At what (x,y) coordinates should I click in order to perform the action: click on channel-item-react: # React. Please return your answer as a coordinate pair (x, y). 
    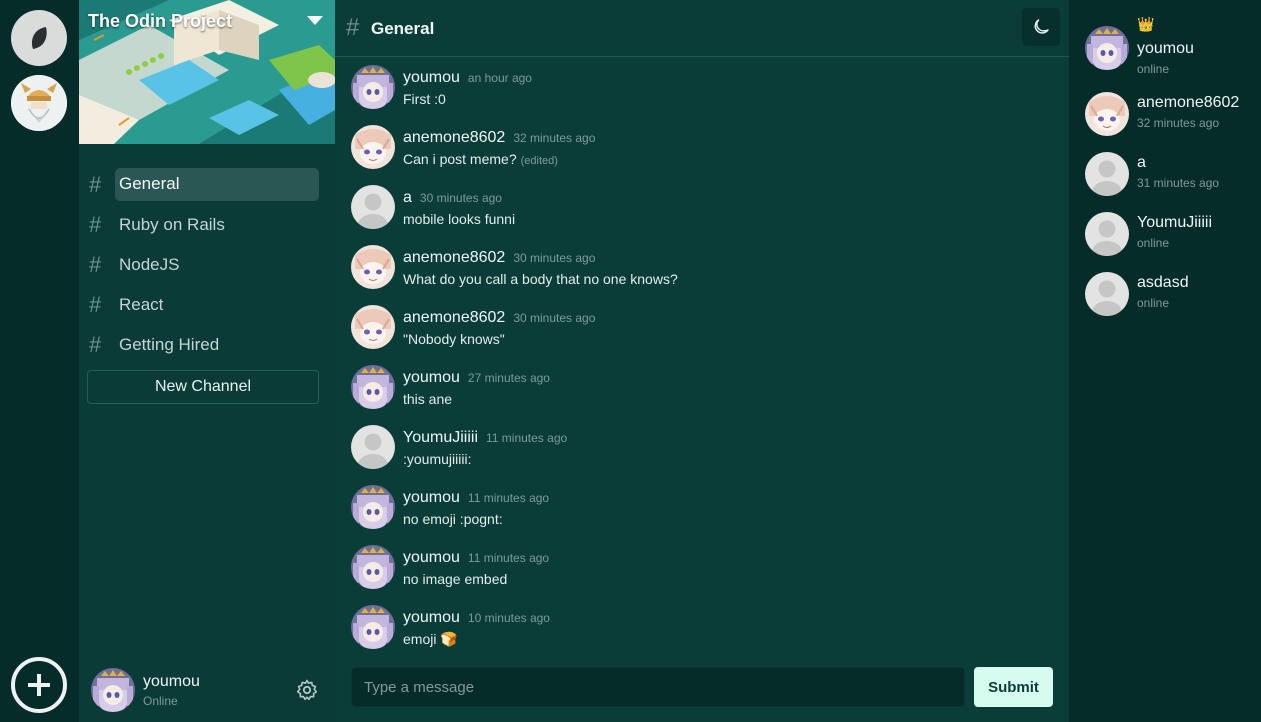
    Looking at the image, I should click on (203, 305).